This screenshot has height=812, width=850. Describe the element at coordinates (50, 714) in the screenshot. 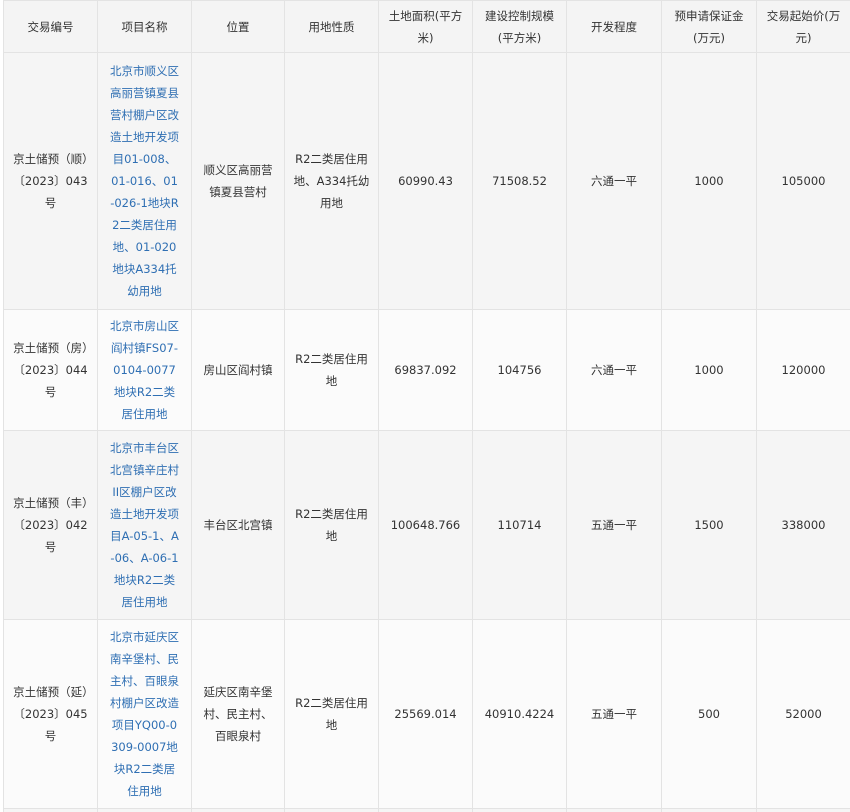

I see `cell-trade-id: 京土储预（延）〔2023〕045号` at that location.